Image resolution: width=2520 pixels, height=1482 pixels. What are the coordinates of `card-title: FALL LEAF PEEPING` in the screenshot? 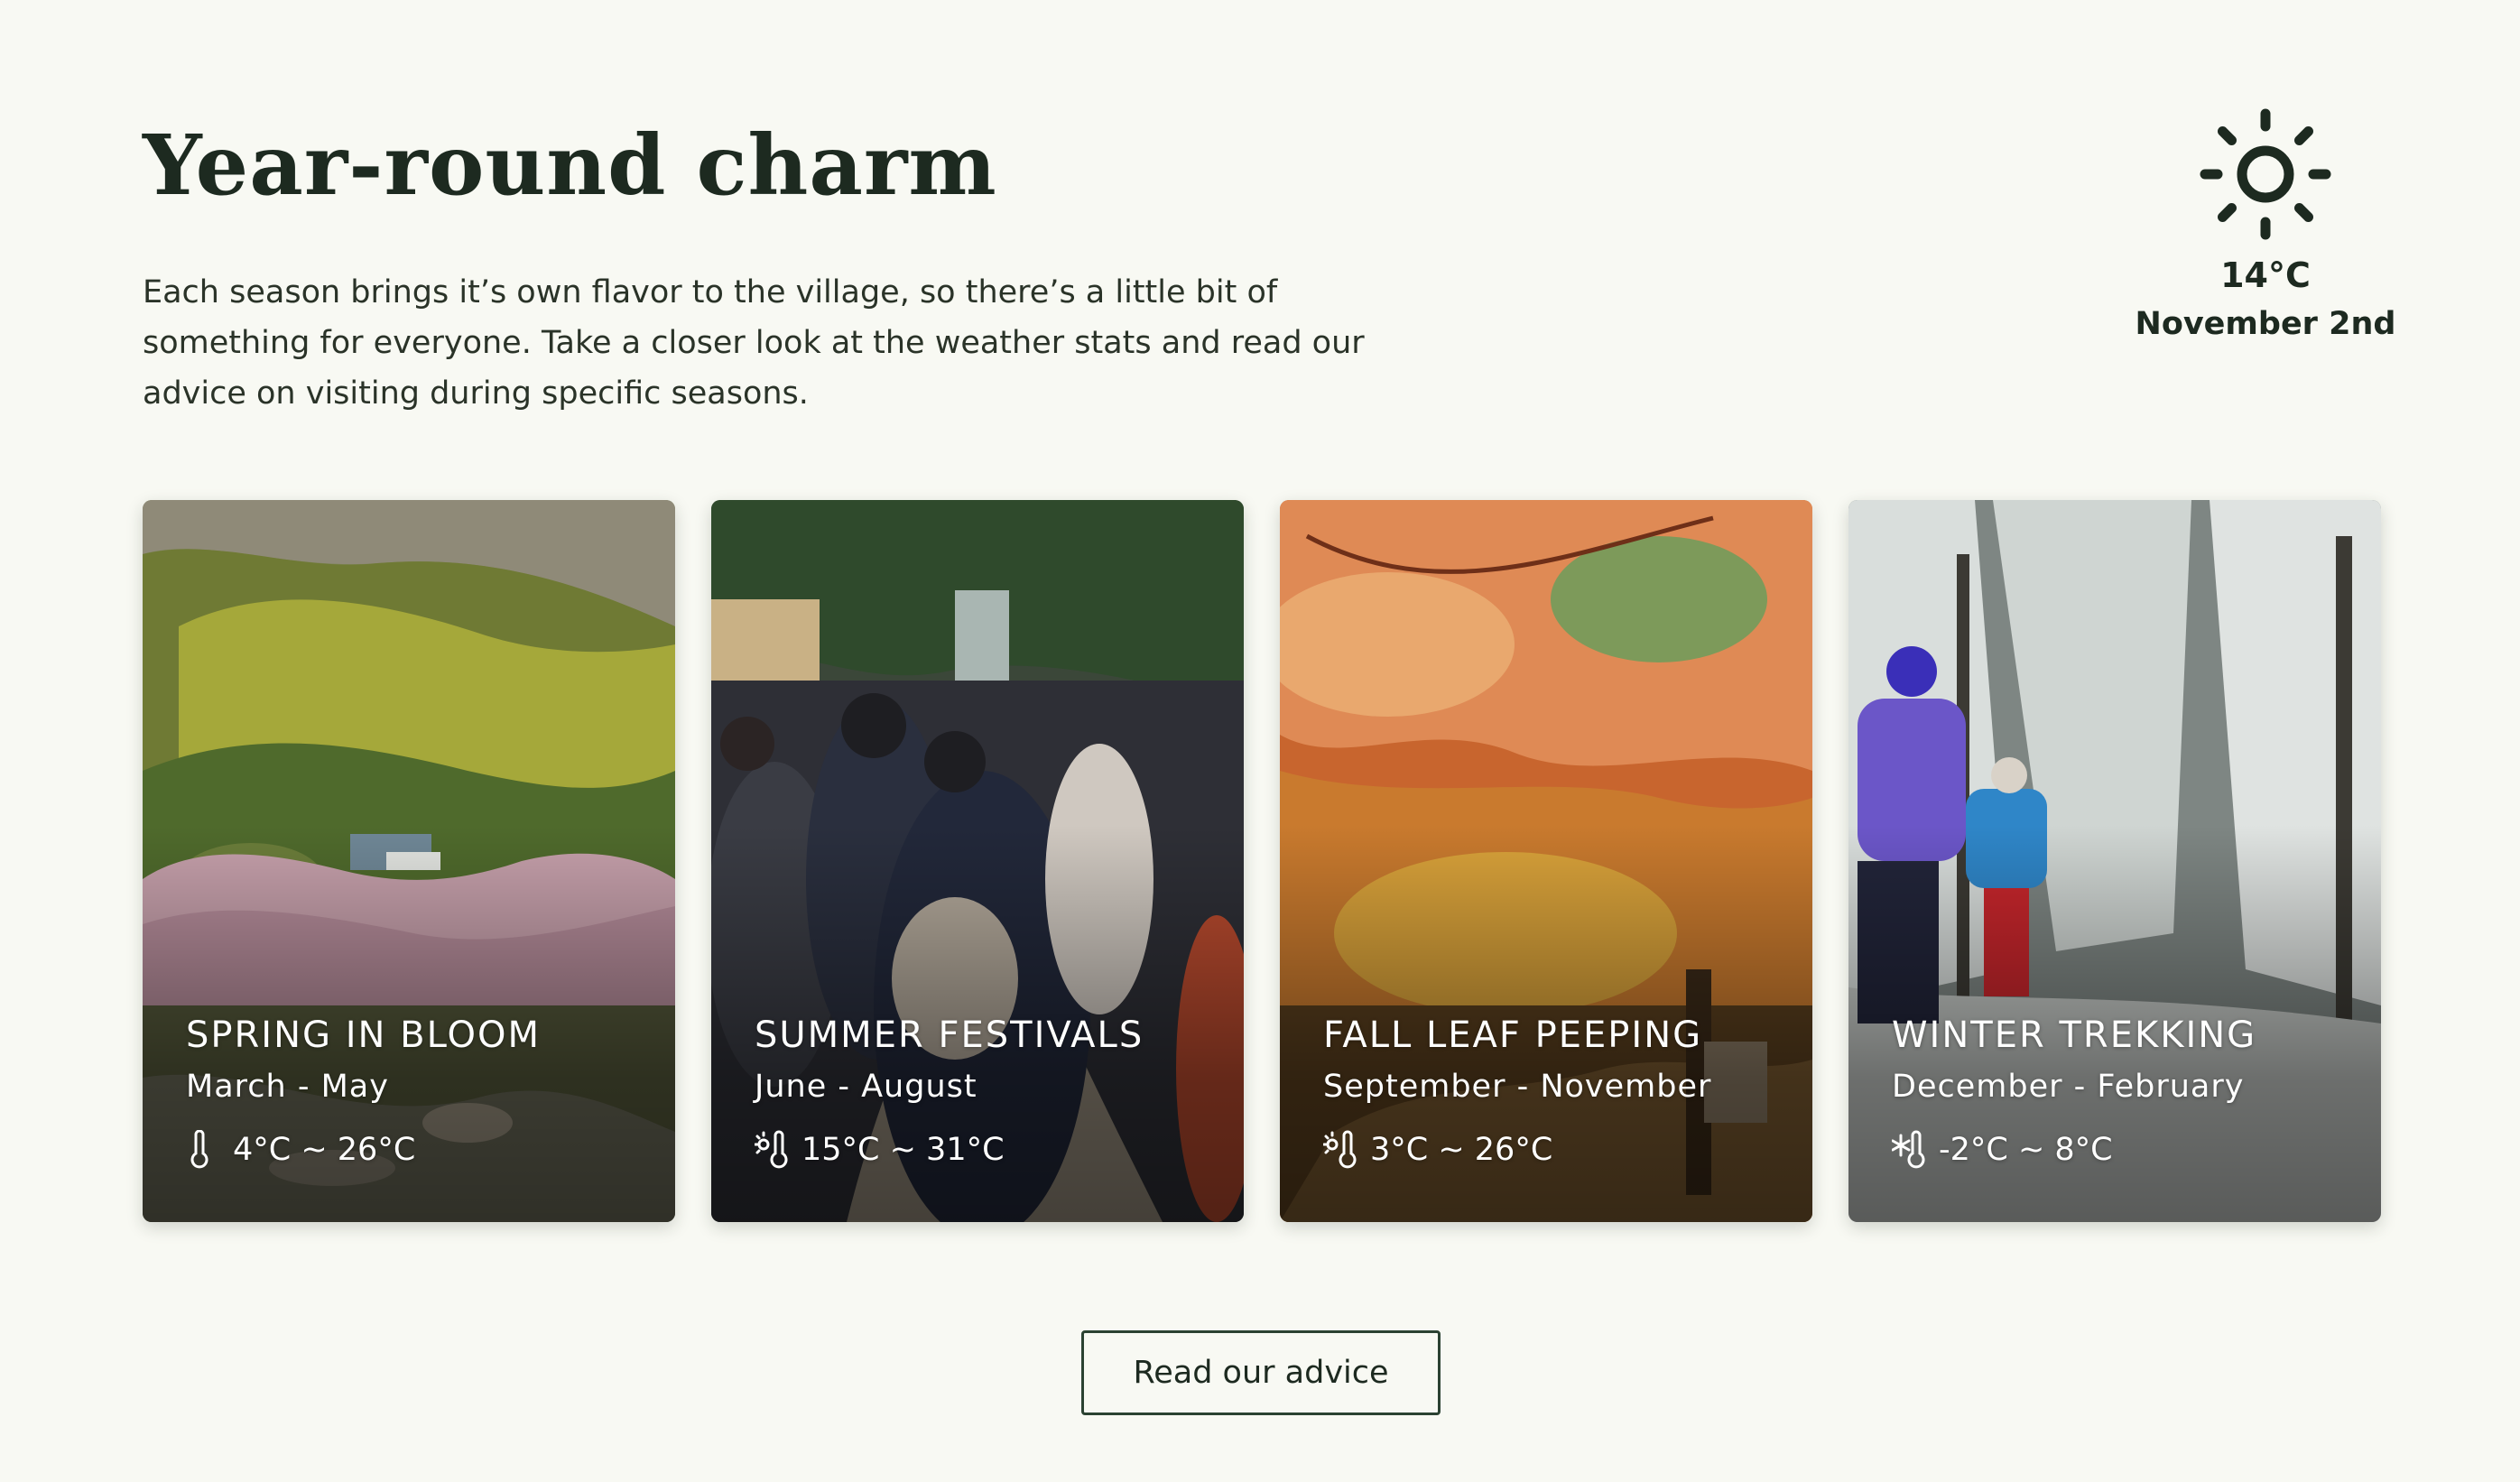 It's located at (1513, 1035).